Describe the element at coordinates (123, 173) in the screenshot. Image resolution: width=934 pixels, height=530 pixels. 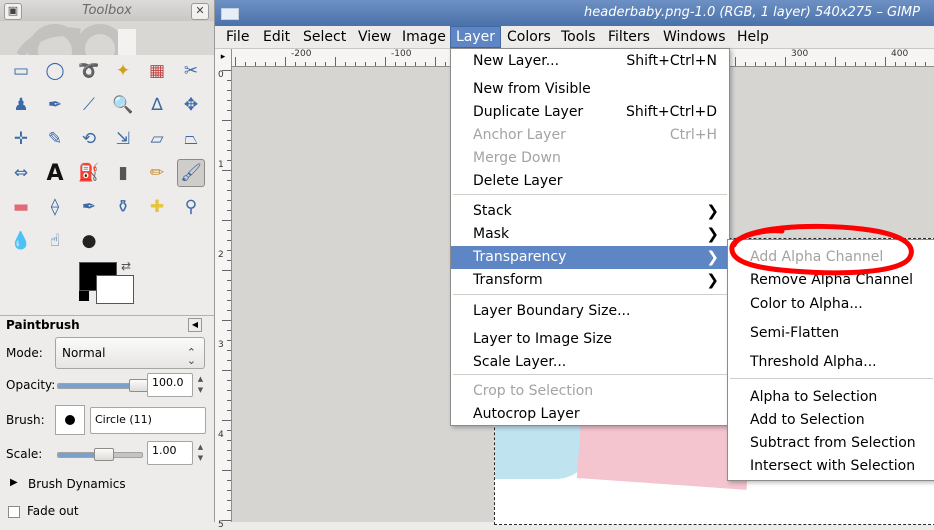
I see `blend-tool-icon: ▮` at that location.